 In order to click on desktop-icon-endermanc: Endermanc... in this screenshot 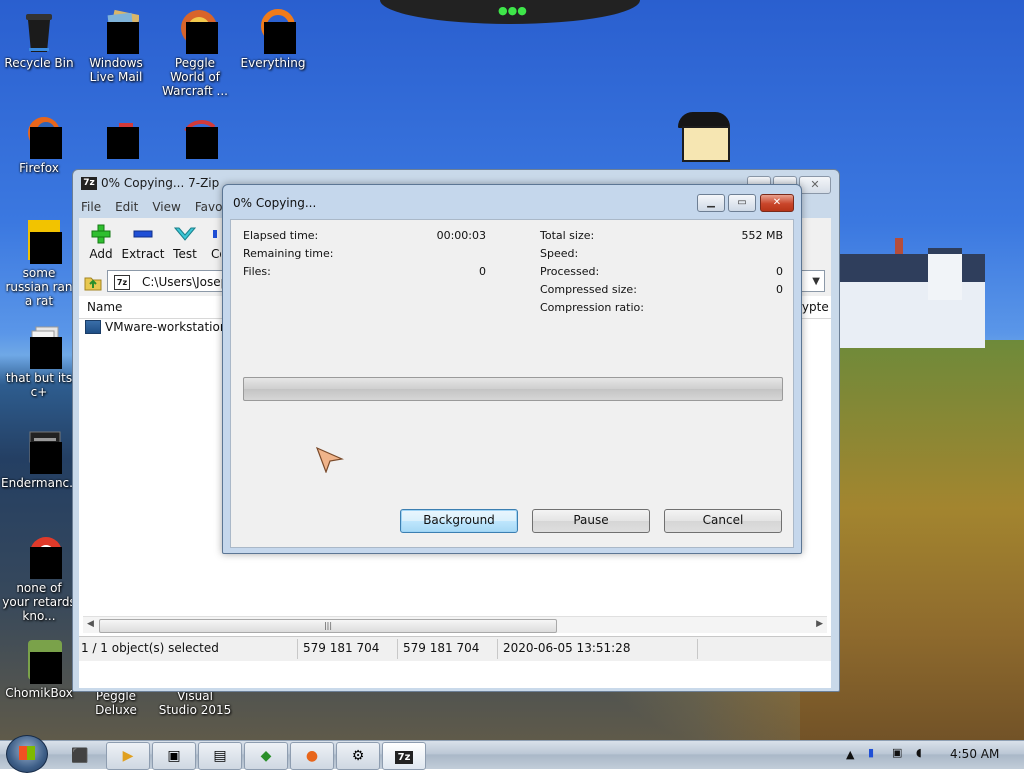, I will do `click(41, 459)`.